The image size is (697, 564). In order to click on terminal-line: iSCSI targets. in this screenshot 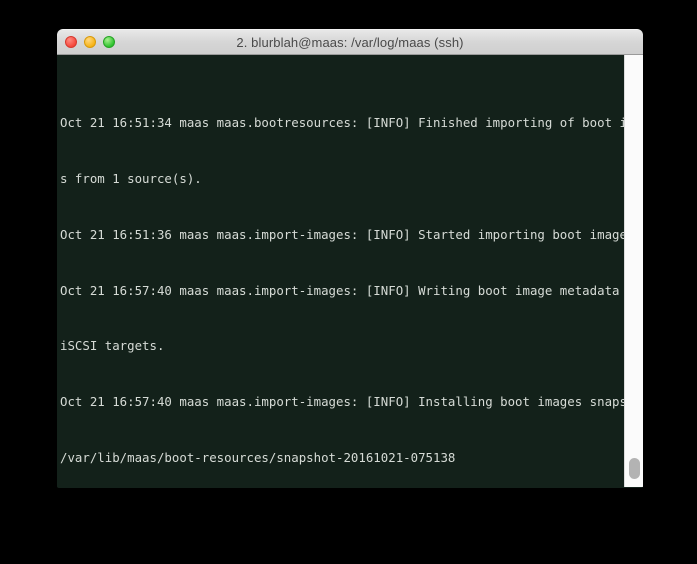, I will do `click(112, 346)`.